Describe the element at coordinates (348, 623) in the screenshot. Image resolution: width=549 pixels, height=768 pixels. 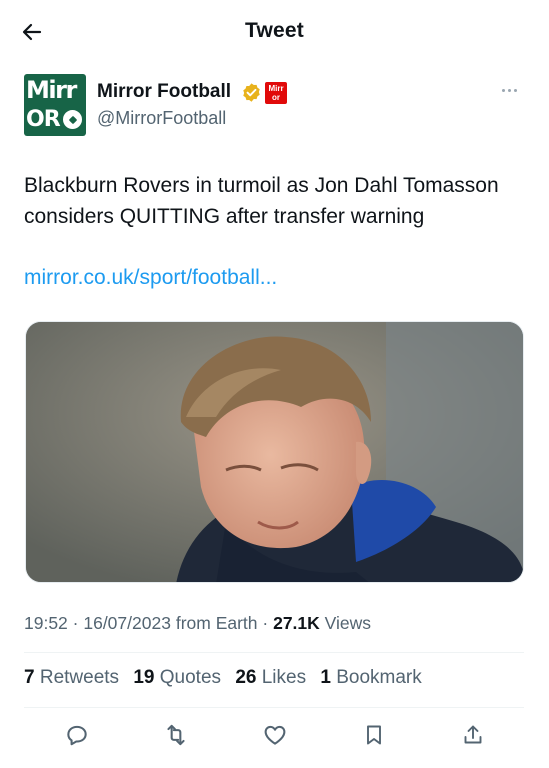
I see `views-label: Views` at that location.